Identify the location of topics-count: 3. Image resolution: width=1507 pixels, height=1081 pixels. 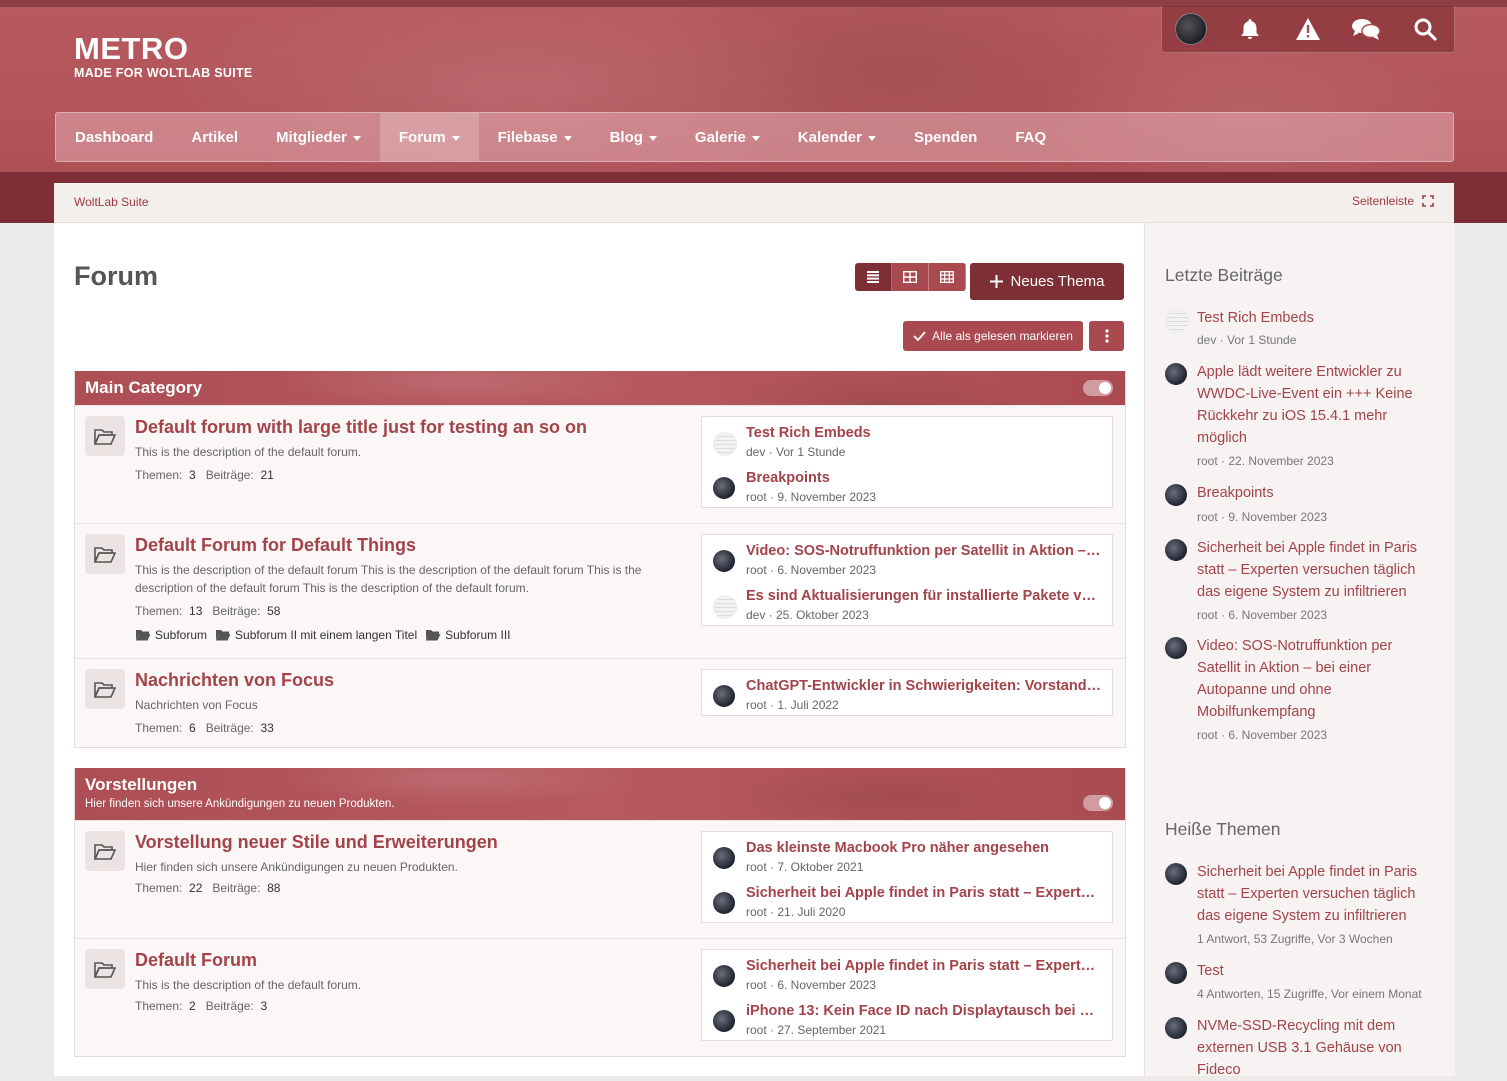
(192, 475).